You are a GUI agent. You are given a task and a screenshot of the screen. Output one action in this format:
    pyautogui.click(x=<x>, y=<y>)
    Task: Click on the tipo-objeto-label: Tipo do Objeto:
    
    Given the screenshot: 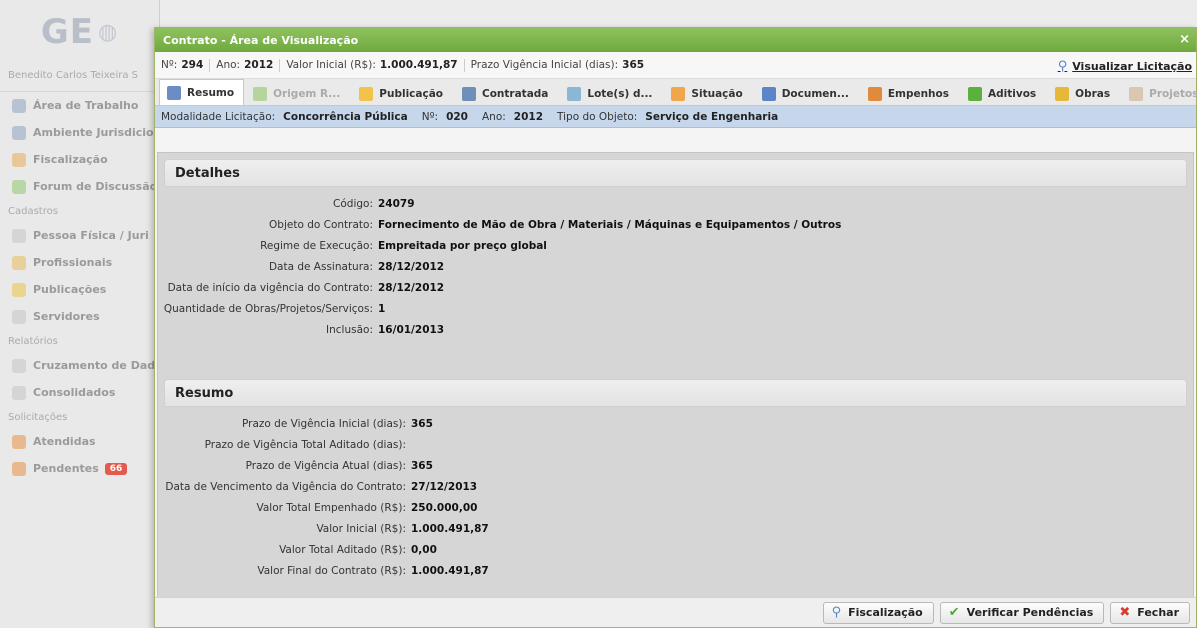 What is the action you would take?
    pyautogui.click(x=597, y=116)
    